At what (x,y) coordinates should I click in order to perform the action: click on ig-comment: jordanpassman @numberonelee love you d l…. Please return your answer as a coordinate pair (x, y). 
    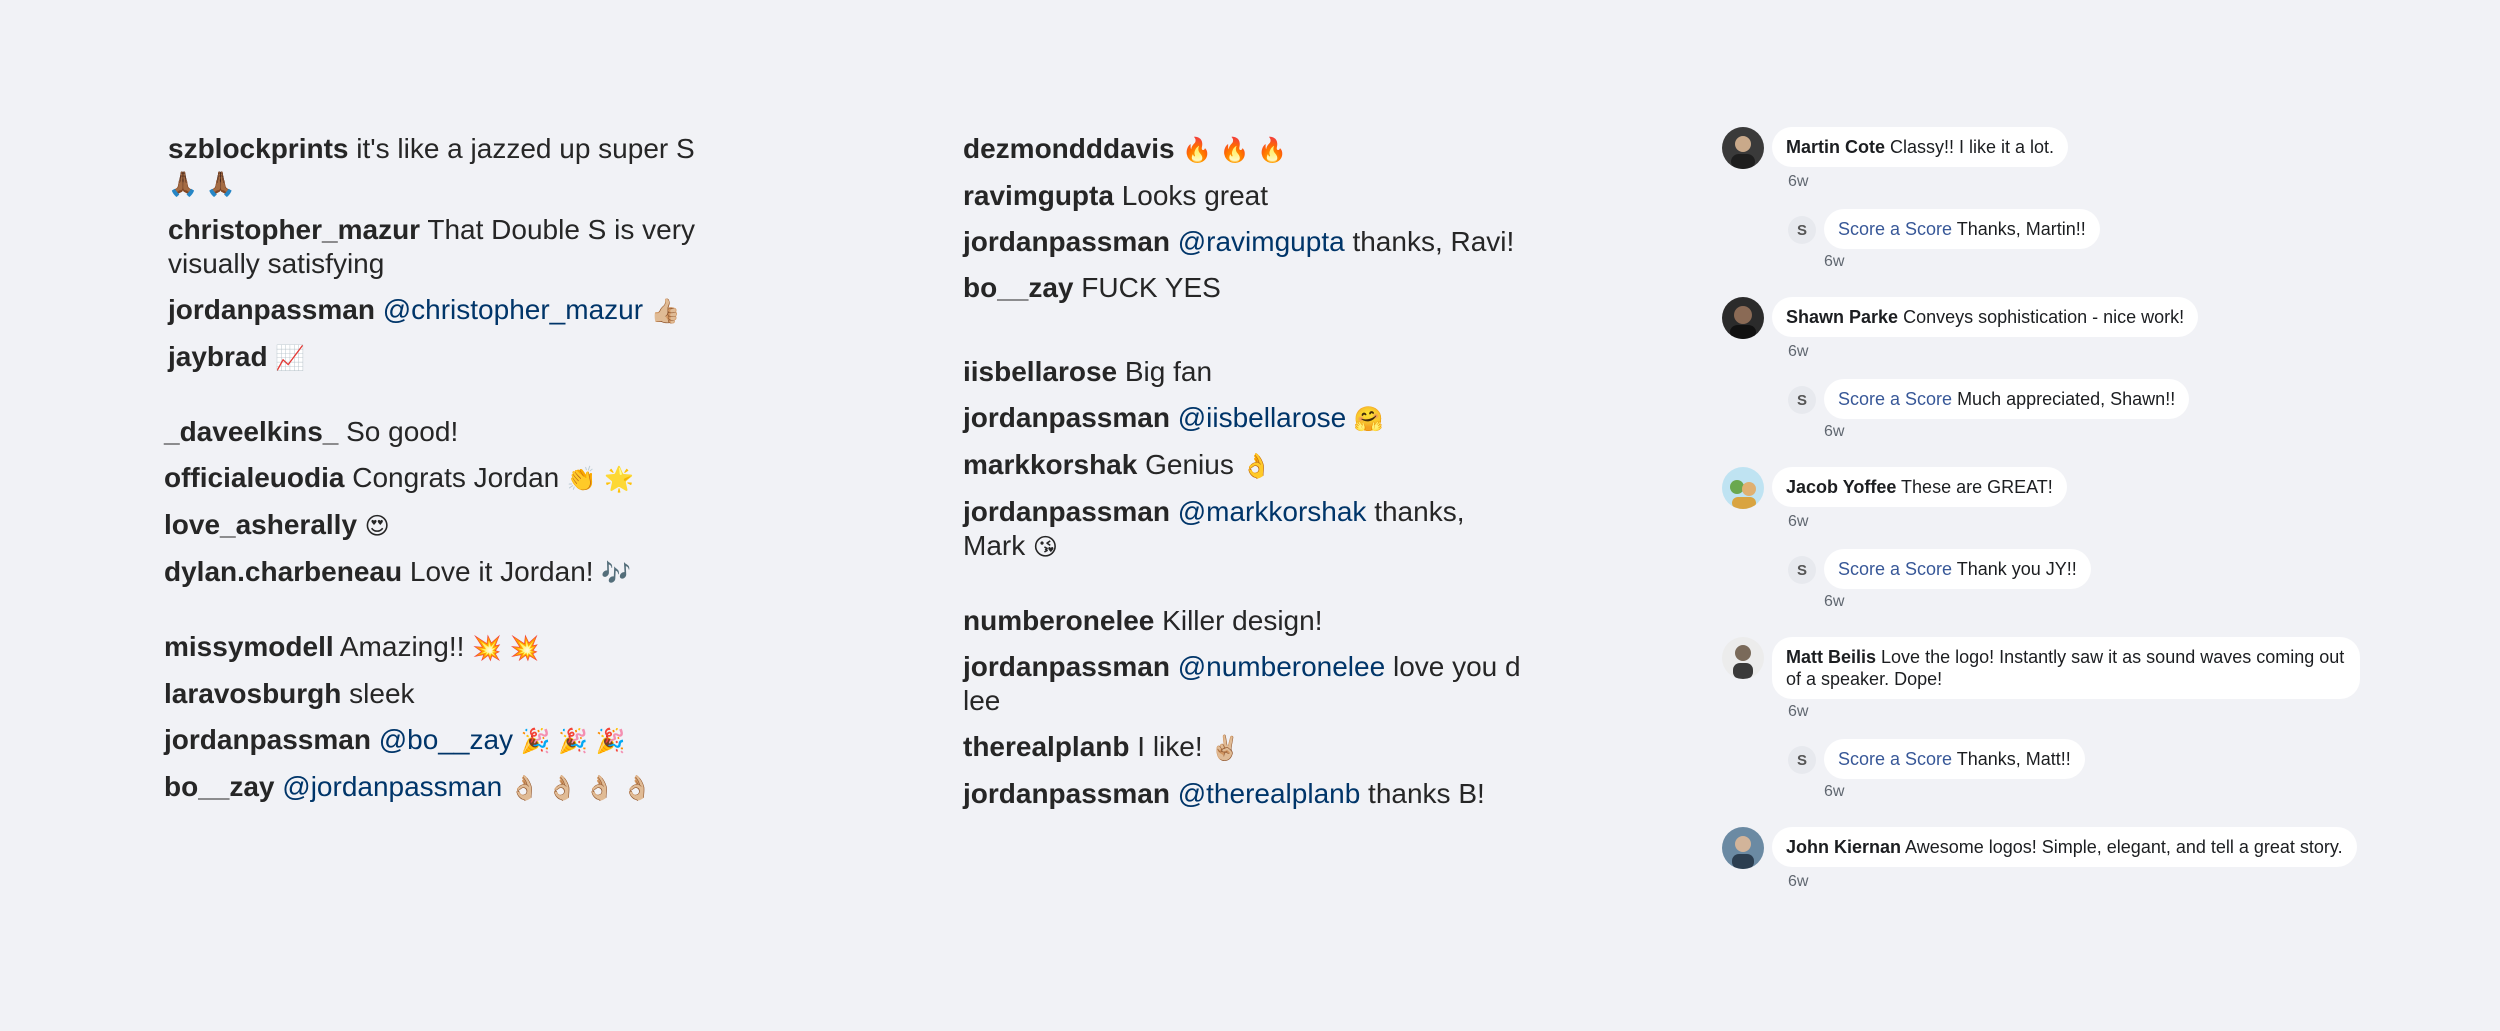
    Looking at the image, I should click on (1248, 684).